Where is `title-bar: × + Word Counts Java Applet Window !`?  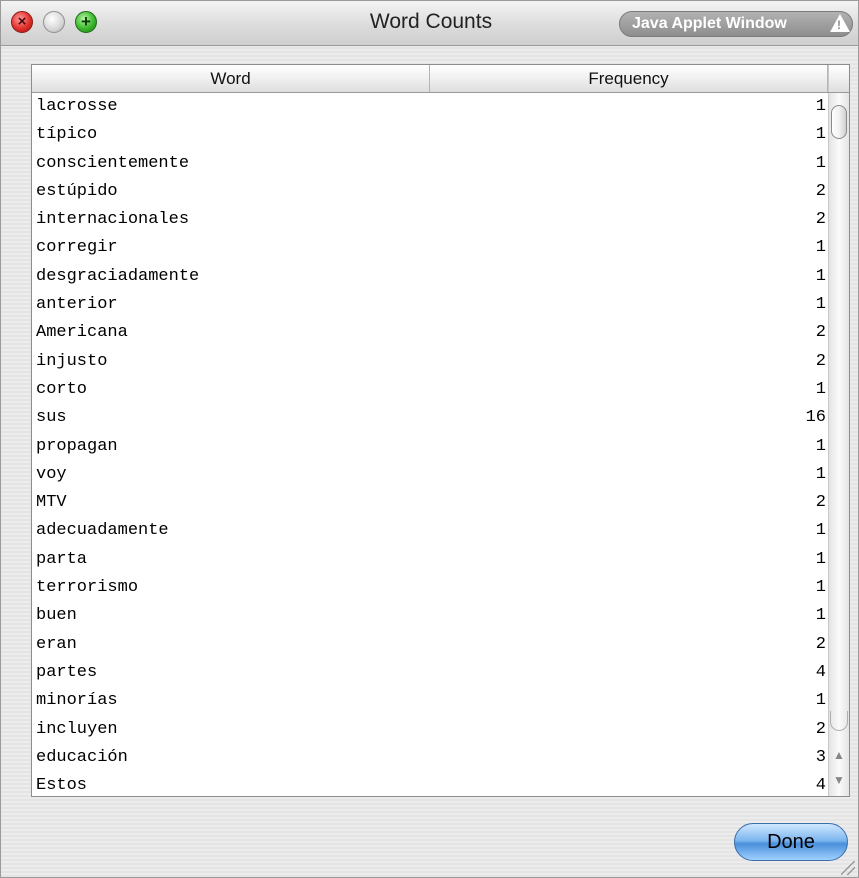
title-bar: × + Word Counts Java Applet Window ! is located at coordinates (429, 23).